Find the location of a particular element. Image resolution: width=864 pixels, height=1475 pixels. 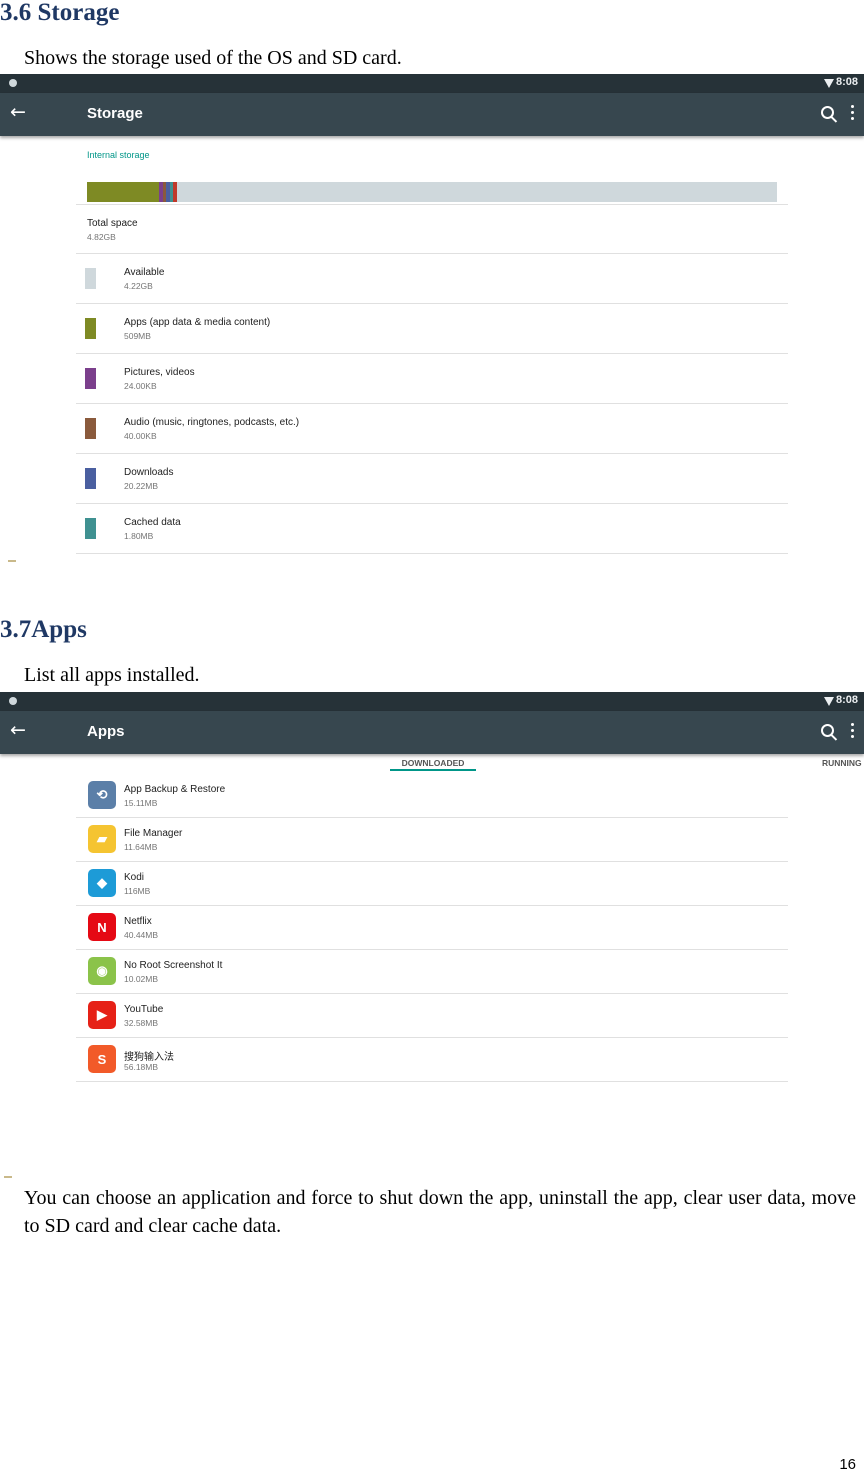

storage-item-name: Downloads is located at coordinates (149, 472).